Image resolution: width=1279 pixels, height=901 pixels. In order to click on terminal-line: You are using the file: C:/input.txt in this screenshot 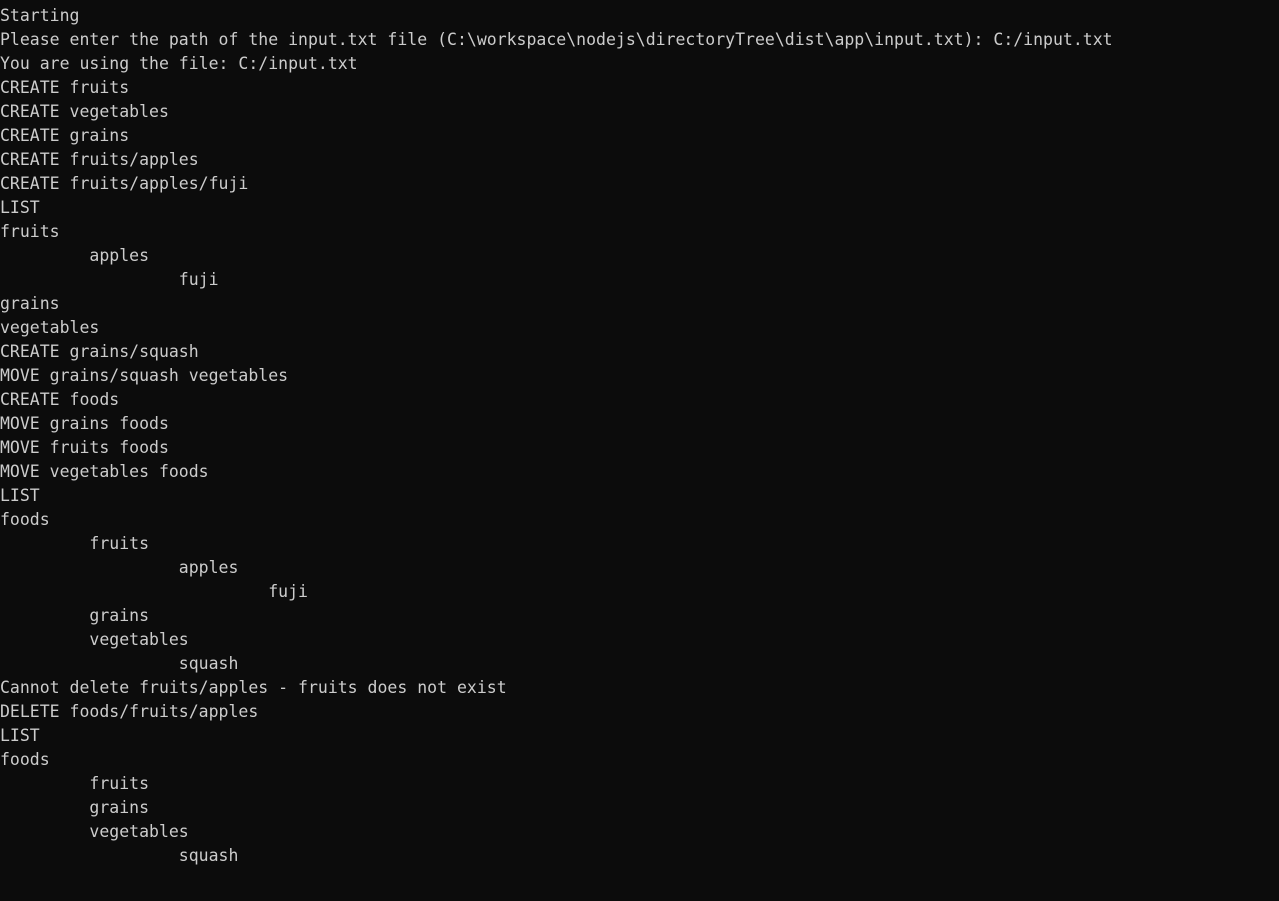, I will do `click(179, 63)`.